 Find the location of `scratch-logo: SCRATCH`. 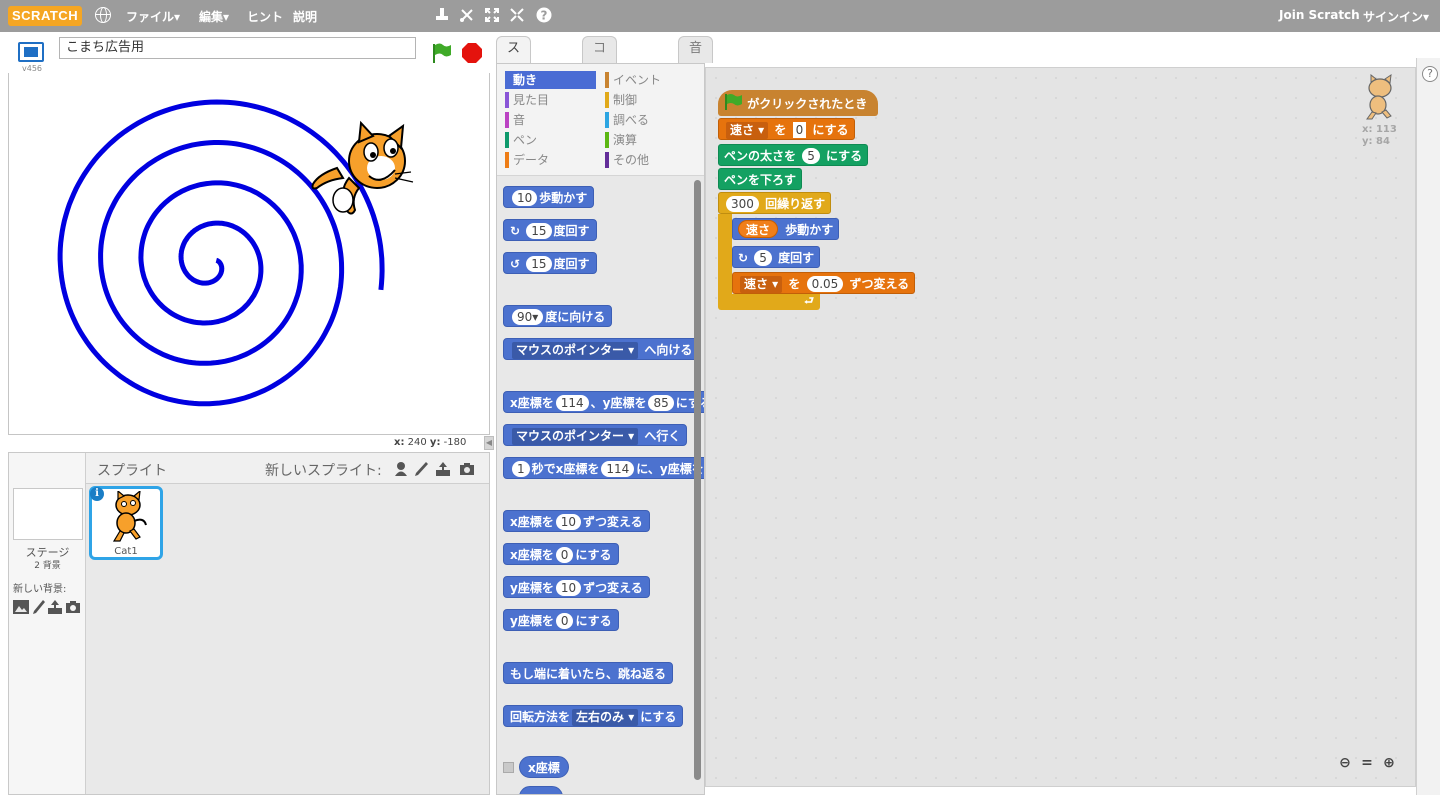

scratch-logo: SCRATCH is located at coordinates (45, 16).